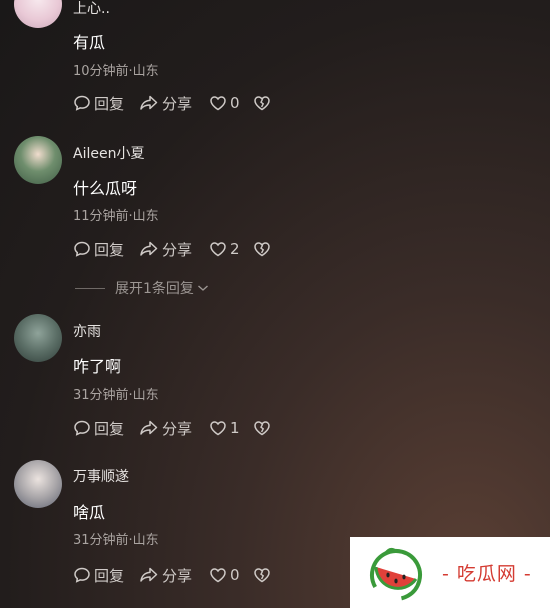 The width and height of the screenshot is (550, 608). I want to click on comment-text: 有瓜, so click(89, 42).